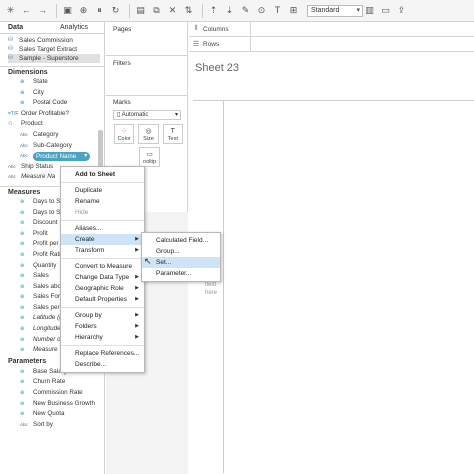 The height and width of the screenshot is (474, 474). What do you see at coordinates (49, 58) in the screenshot?
I see `datasource-label: Sample - Superstore` at bounding box center [49, 58].